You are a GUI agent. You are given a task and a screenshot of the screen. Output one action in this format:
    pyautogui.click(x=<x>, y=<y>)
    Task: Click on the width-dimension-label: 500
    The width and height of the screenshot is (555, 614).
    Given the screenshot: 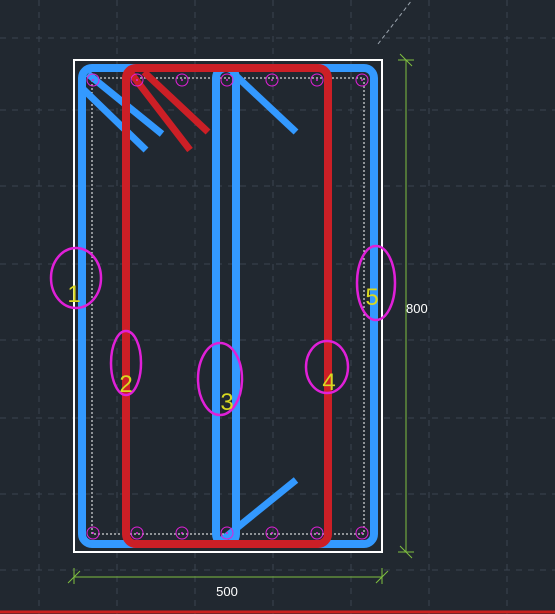 What is the action you would take?
    pyautogui.click(x=227, y=591)
    